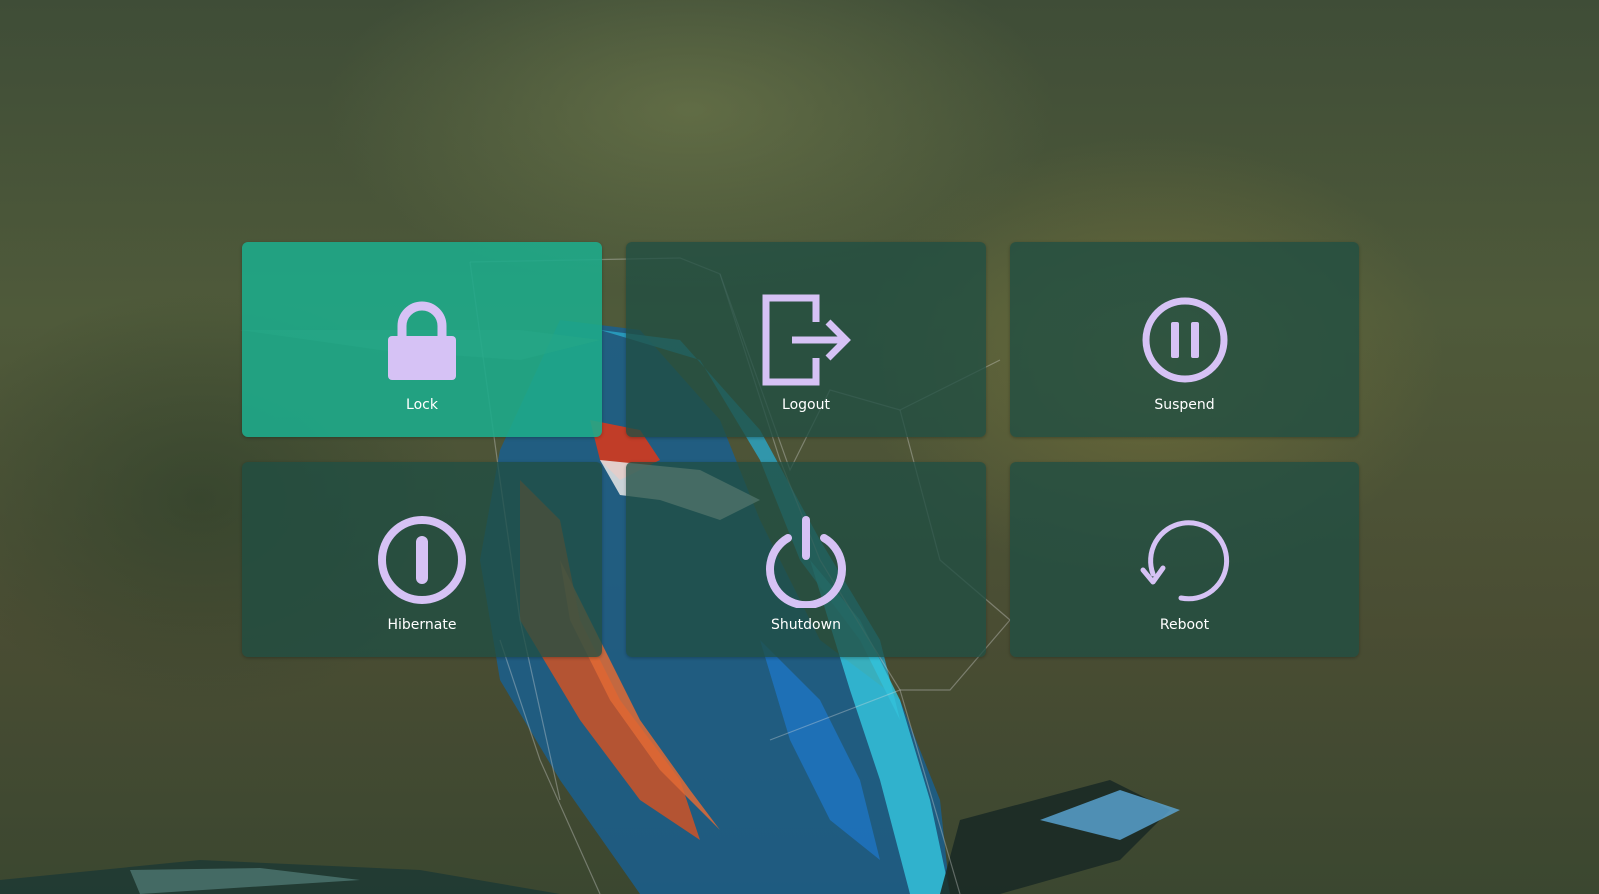  I want to click on suspend-label: Suspend, so click(1184, 405).